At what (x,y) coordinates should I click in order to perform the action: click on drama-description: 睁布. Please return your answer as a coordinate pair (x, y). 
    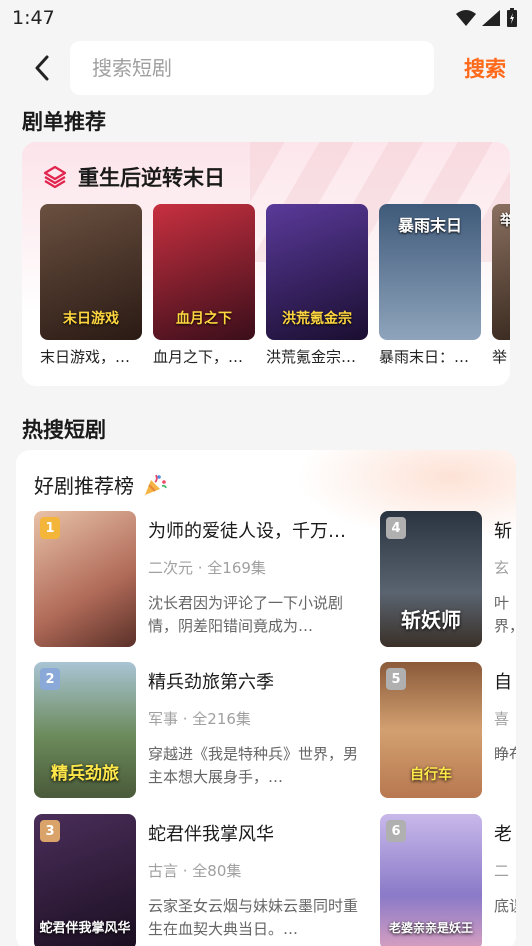
    Looking at the image, I should click on (505, 754).